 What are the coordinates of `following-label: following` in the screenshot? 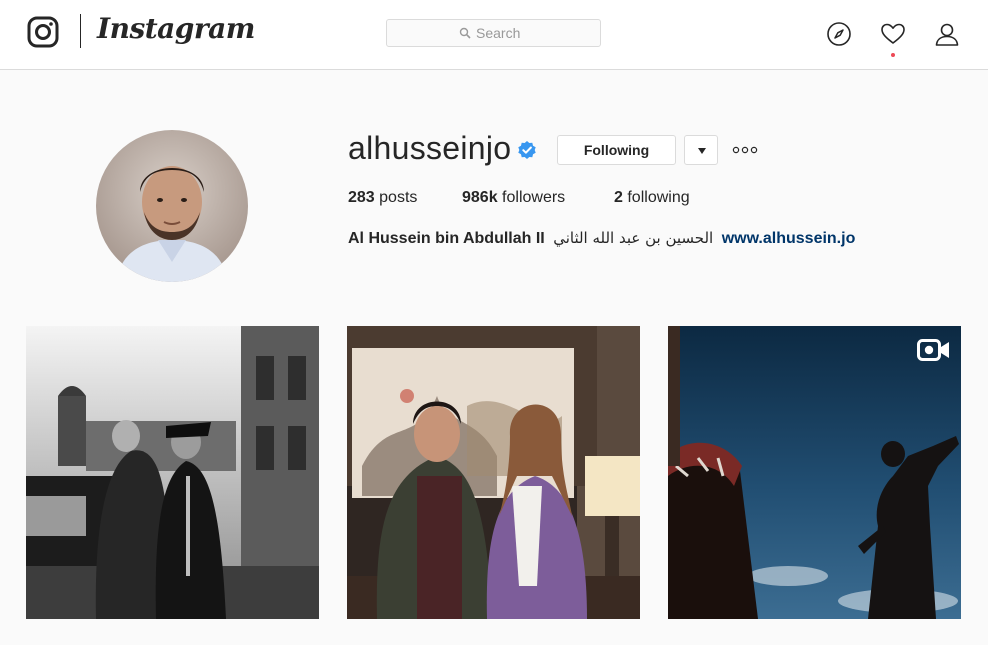 It's located at (658, 197).